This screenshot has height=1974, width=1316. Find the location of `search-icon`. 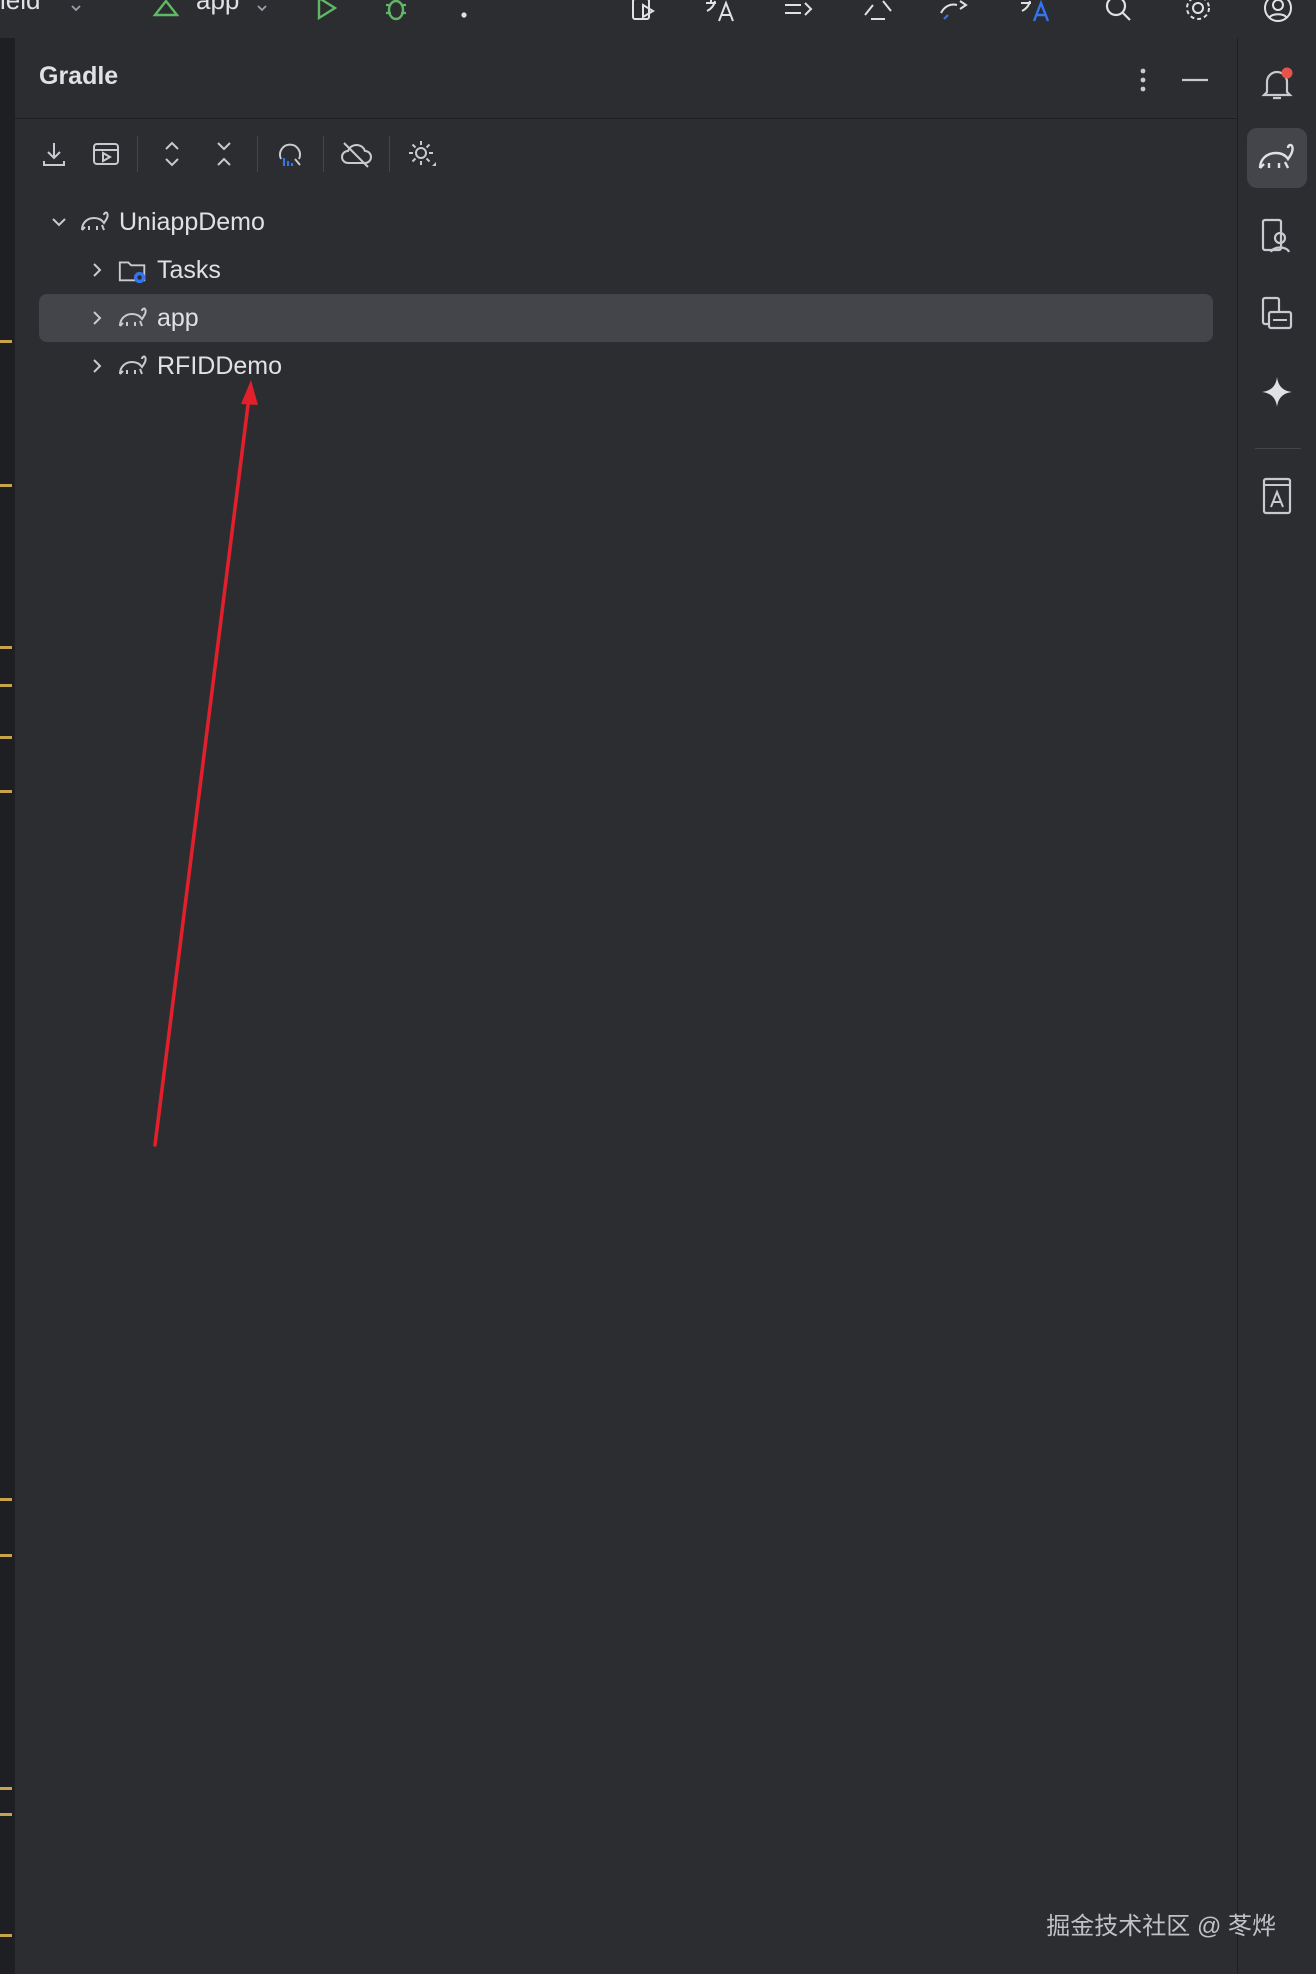

search-icon is located at coordinates (1118, 14).